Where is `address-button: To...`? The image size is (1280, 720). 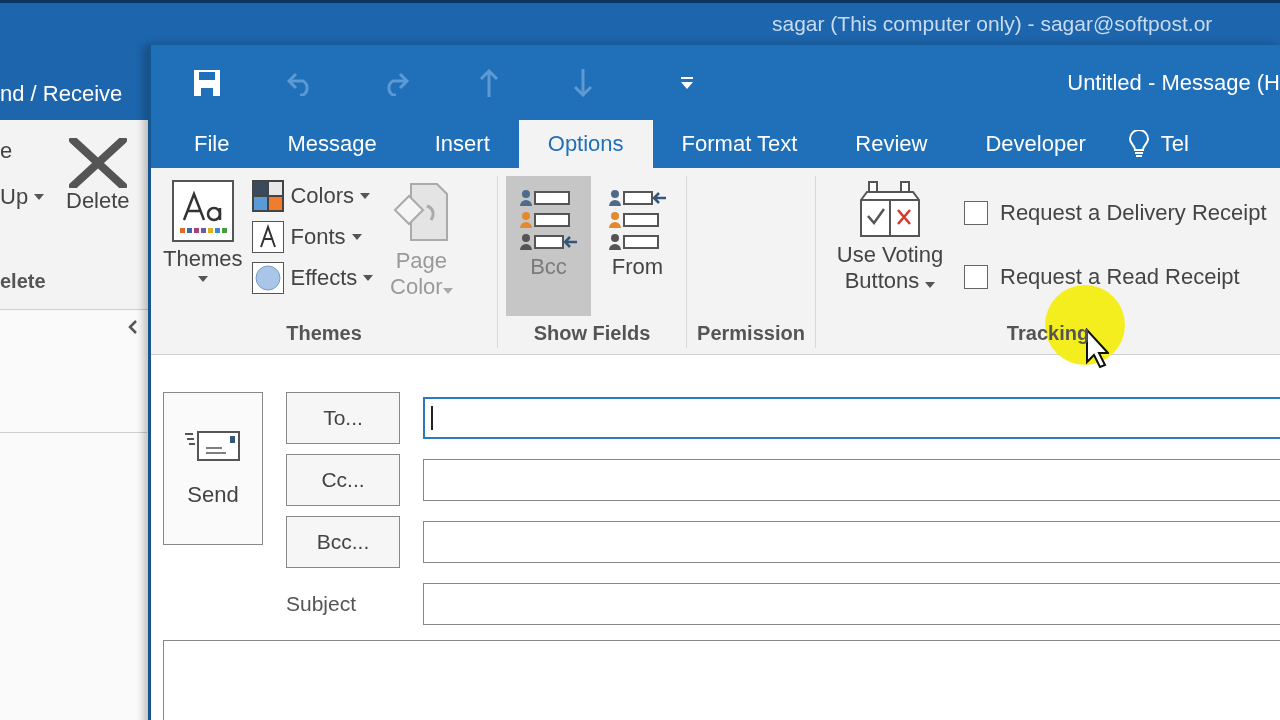 address-button: To... is located at coordinates (343, 418).